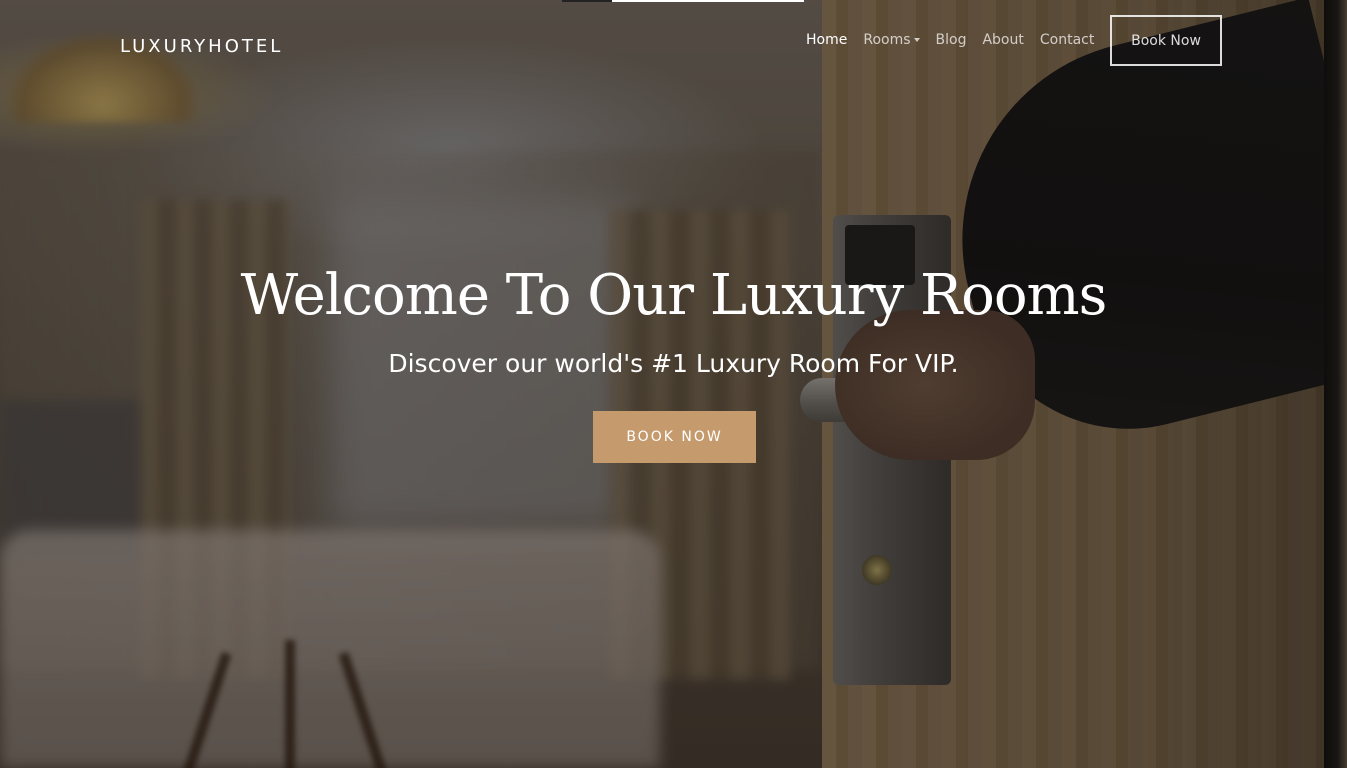 This screenshot has width=1347, height=768. Describe the element at coordinates (708, 1) in the screenshot. I see `top-strip-fill` at that location.